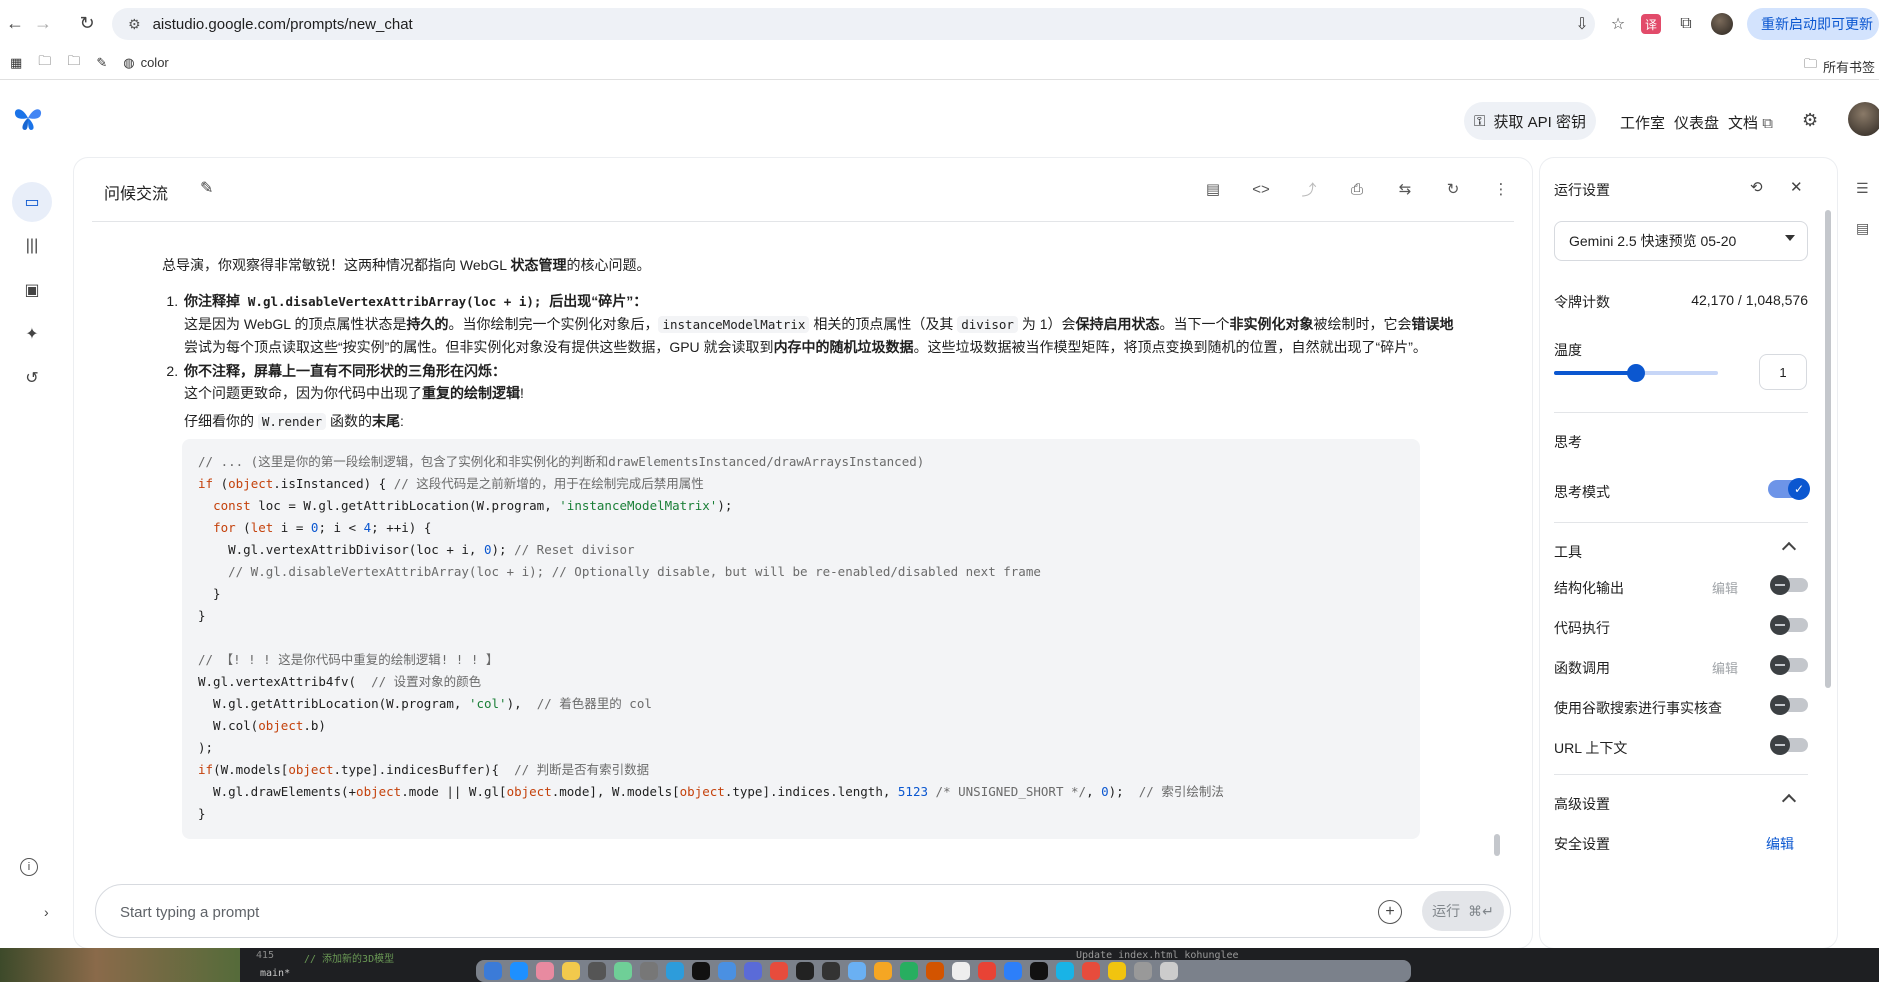 Image resolution: width=1879 pixels, height=982 pixels. Describe the element at coordinates (134, 24) in the screenshot. I see `site-info-icon: ⚙` at that location.